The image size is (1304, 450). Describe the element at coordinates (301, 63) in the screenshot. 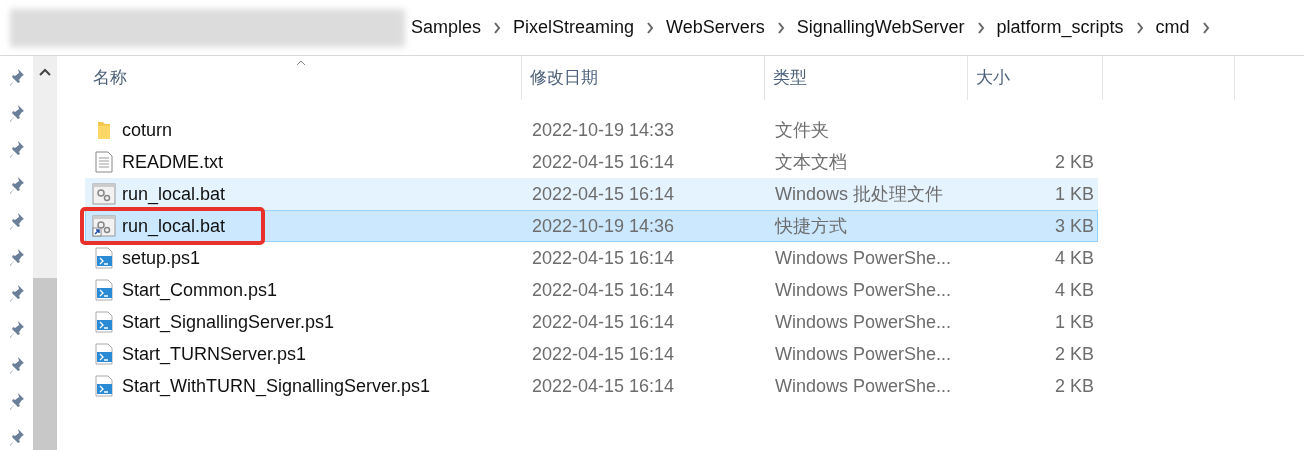

I see `sort-caret-icon` at that location.